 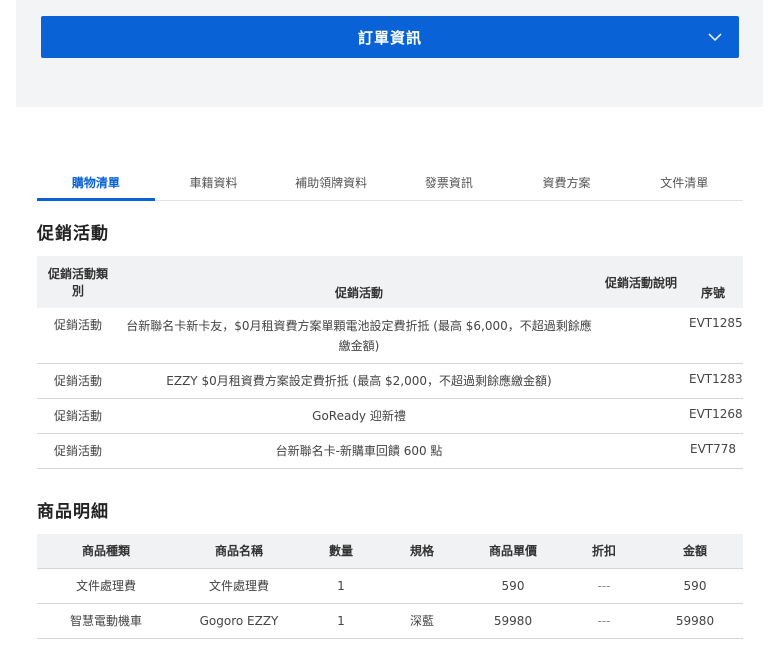 I want to click on promo-serial: EVT1268, so click(x=713, y=416).